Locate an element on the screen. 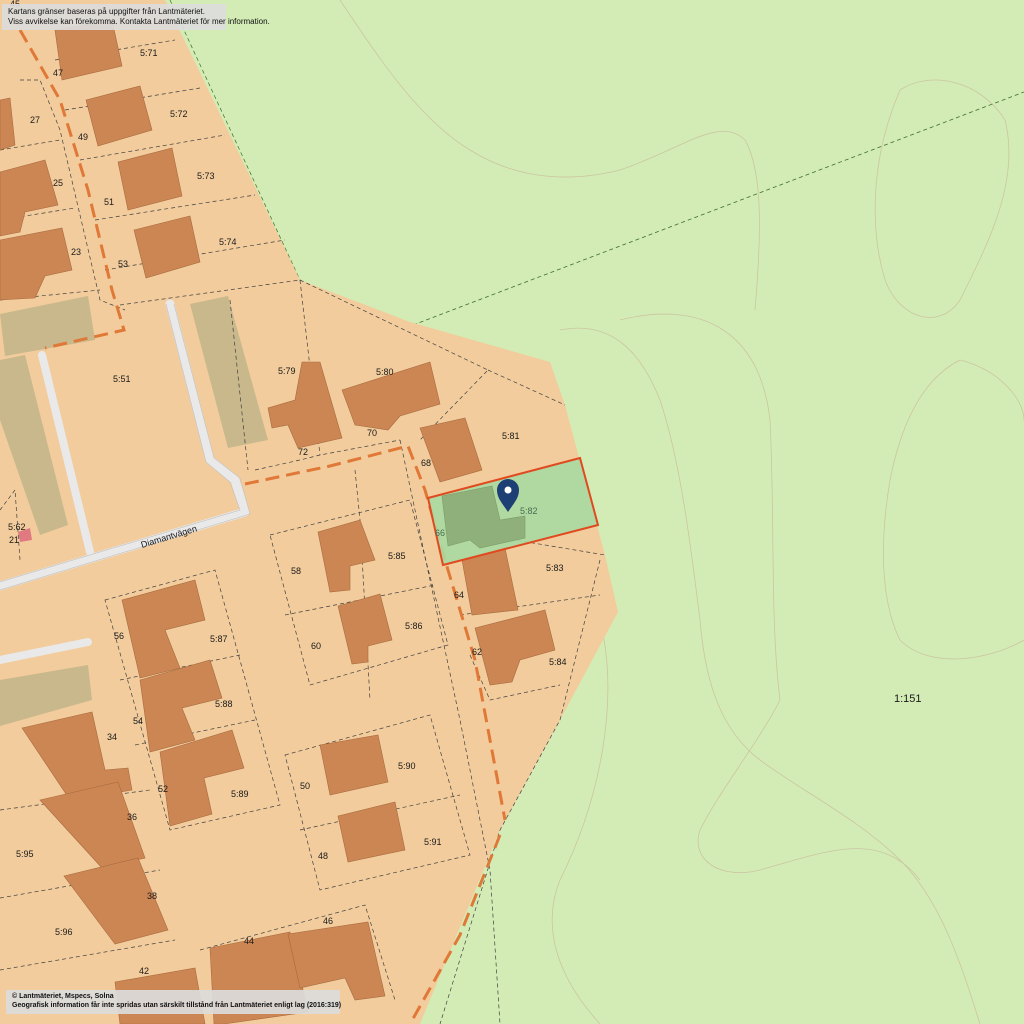  address-49: 49 is located at coordinates (83, 137).